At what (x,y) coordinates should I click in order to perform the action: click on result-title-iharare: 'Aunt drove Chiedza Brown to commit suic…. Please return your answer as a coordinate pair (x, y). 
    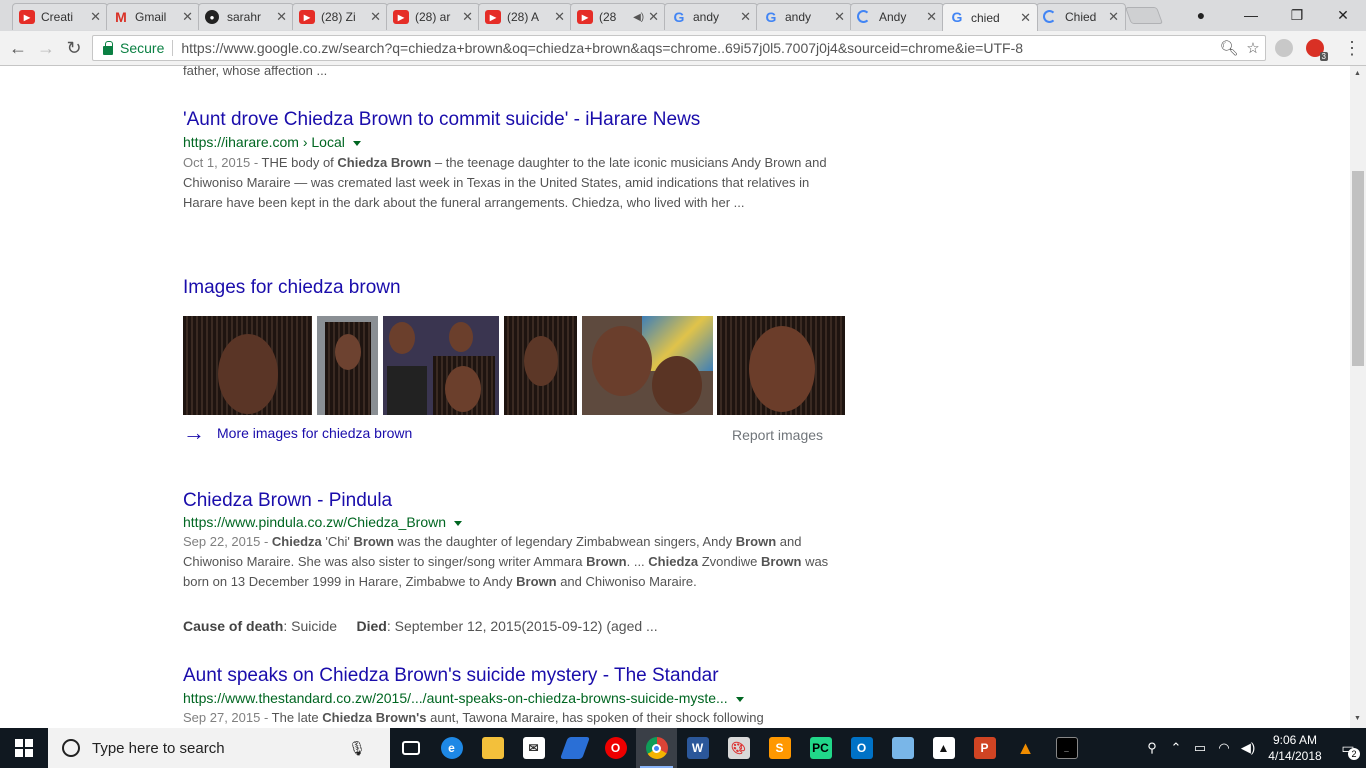
    Looking at the image, I should click on (441, 120).